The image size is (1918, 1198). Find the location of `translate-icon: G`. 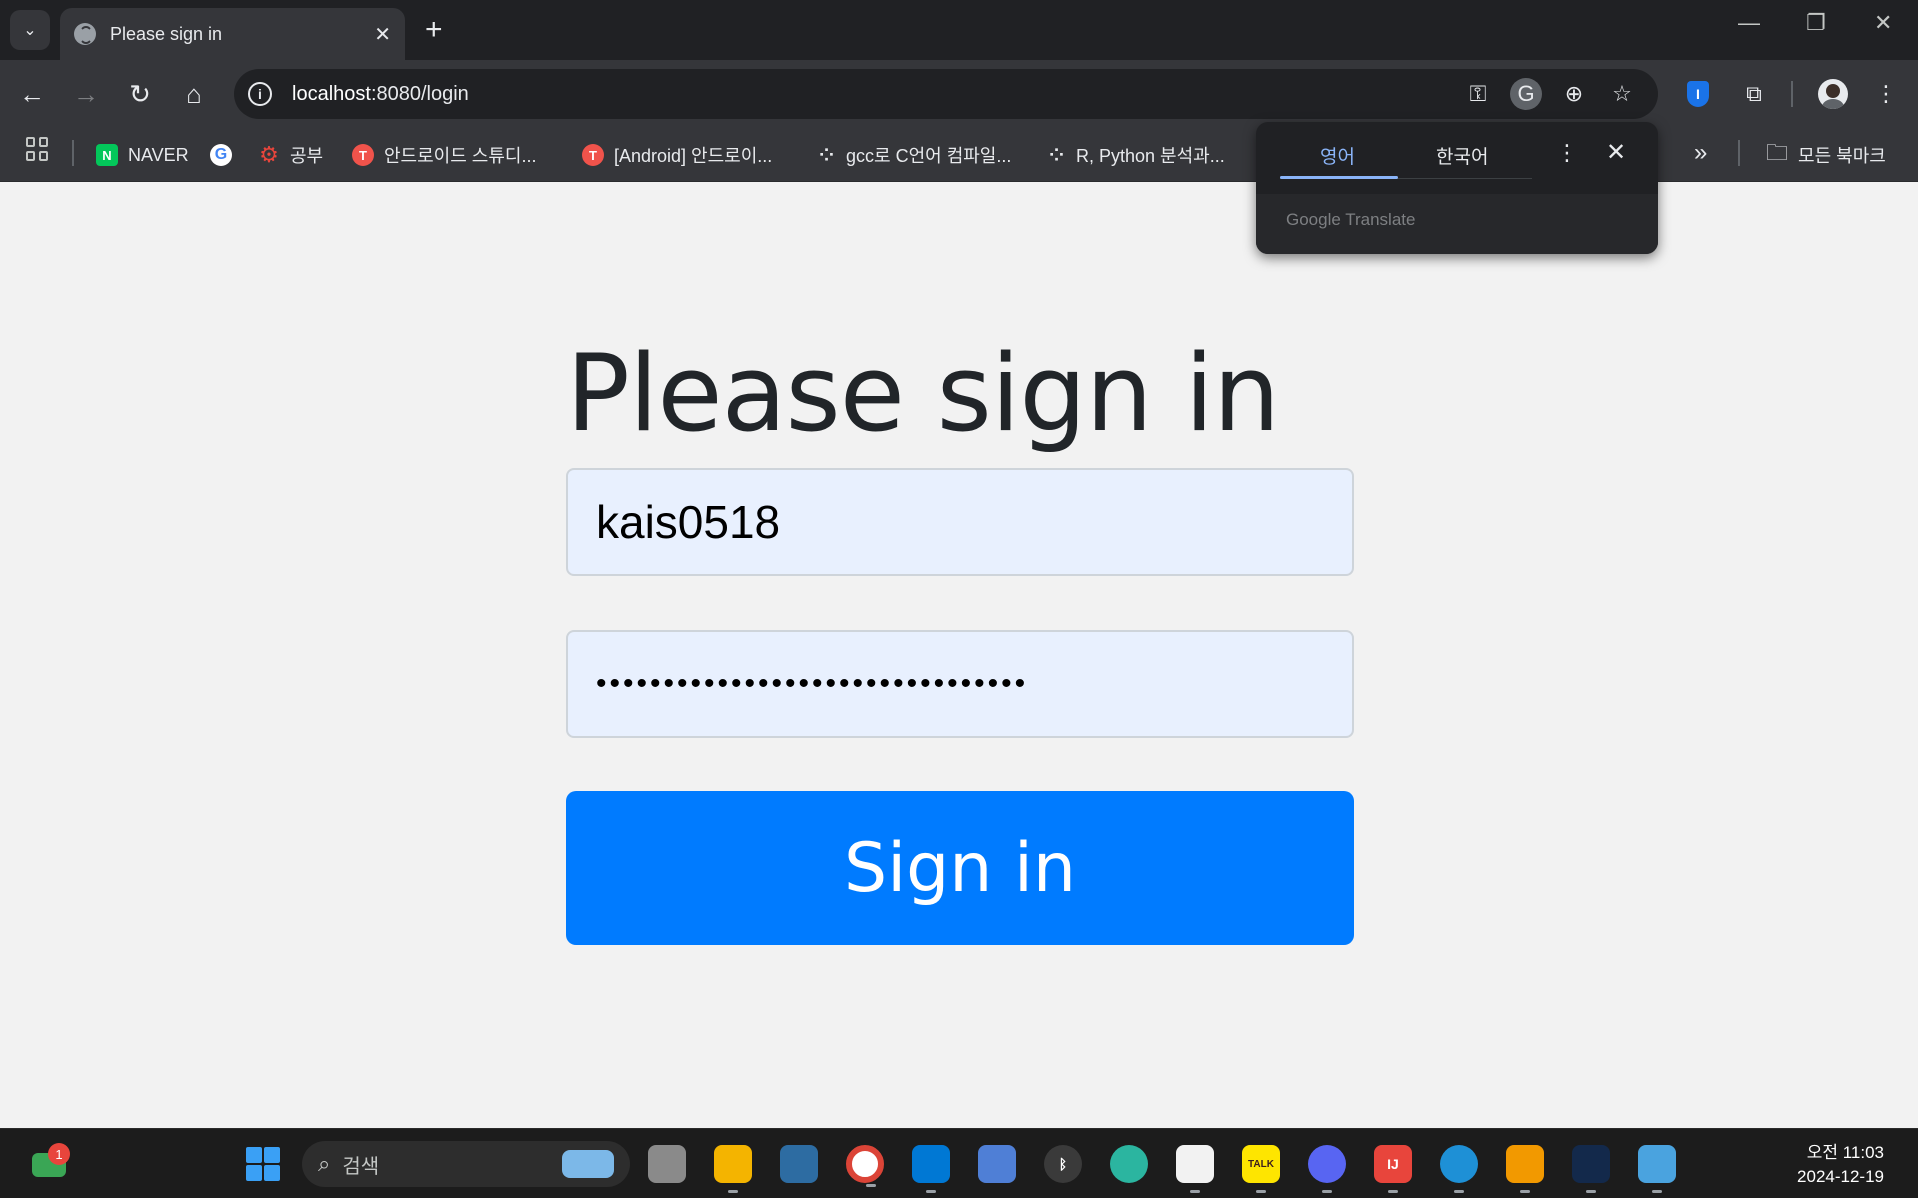

translate-icon: G is located at coordinates (1526, 94).